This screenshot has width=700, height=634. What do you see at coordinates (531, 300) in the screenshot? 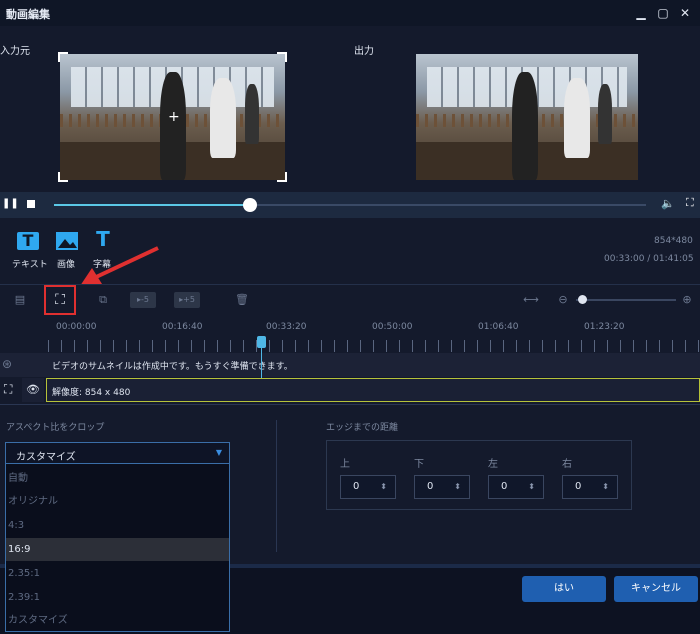
I see `fit-width-icon: ⟷` at bounding box center [531, 300].